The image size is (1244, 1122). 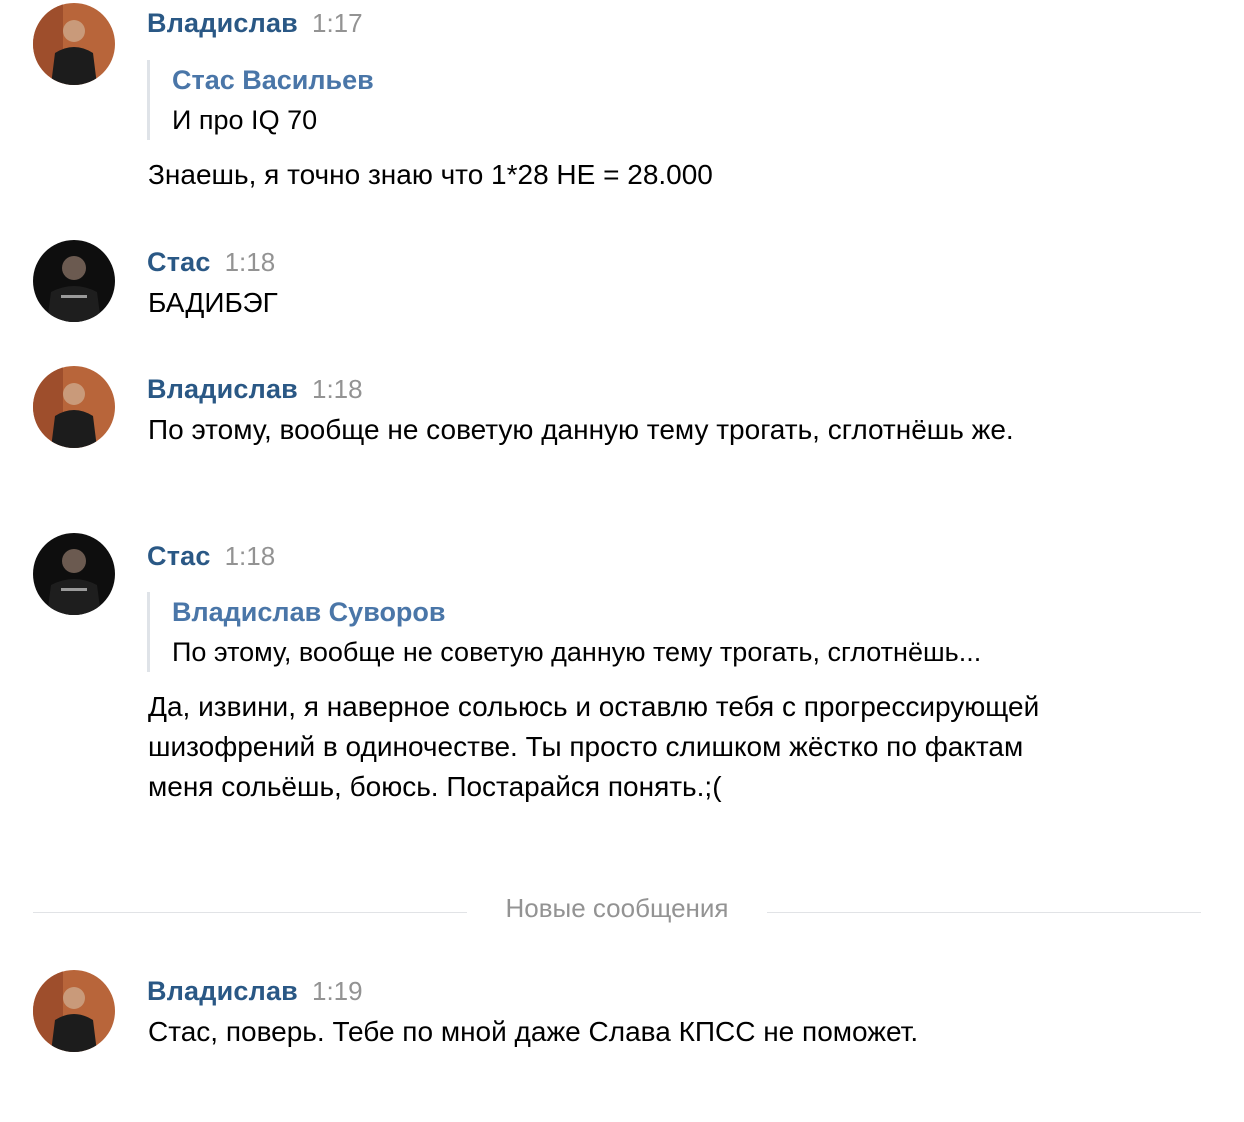 I want to click on message-text: БАДИБЭГ, so click(x=213, y=302).